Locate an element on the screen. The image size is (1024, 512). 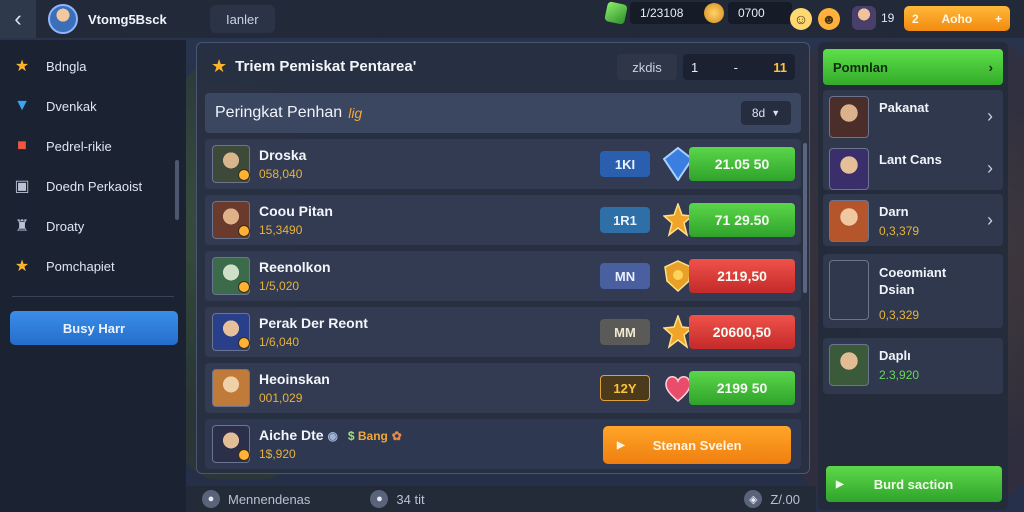
level-badge: 2 Aoho + is located at coordinates (957, 18).